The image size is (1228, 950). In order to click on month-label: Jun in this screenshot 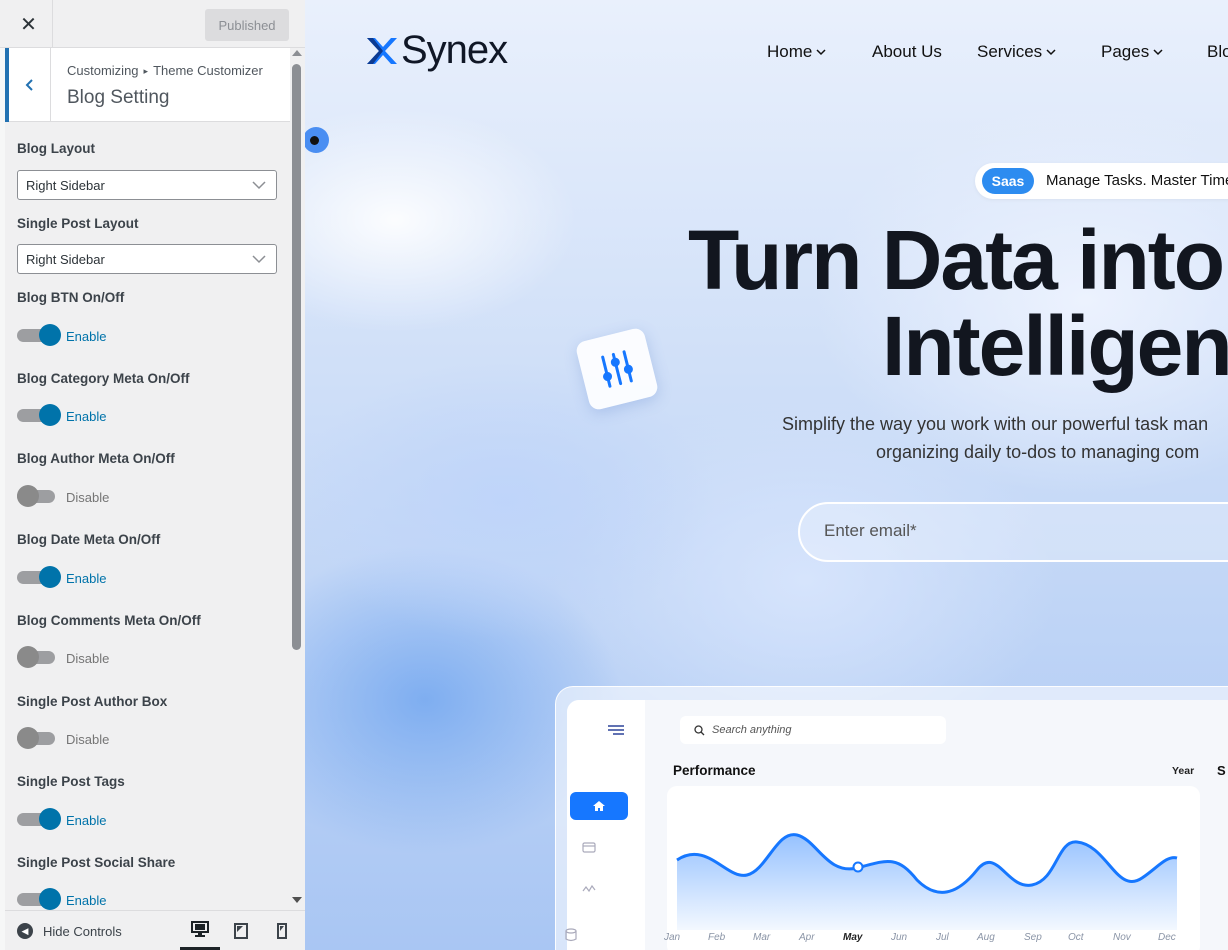, I will do `click(899, 937)`.